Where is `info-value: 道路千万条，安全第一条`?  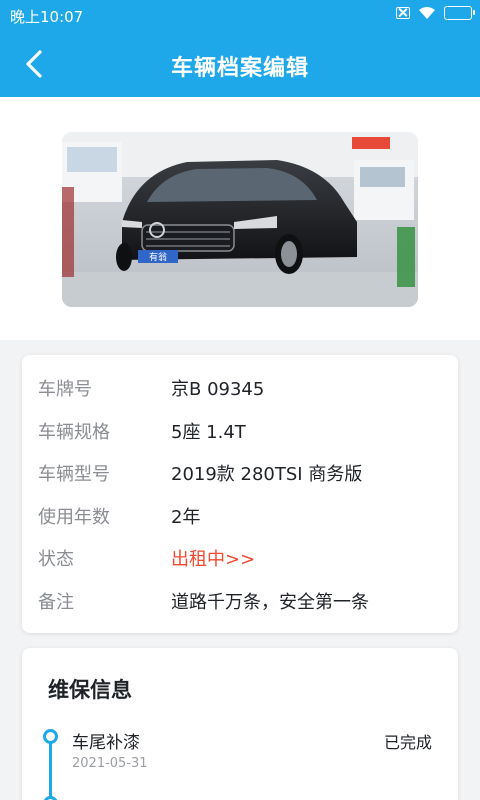
info-value: 道路千万条，安全第一条 is located at coordinates (270, 602).